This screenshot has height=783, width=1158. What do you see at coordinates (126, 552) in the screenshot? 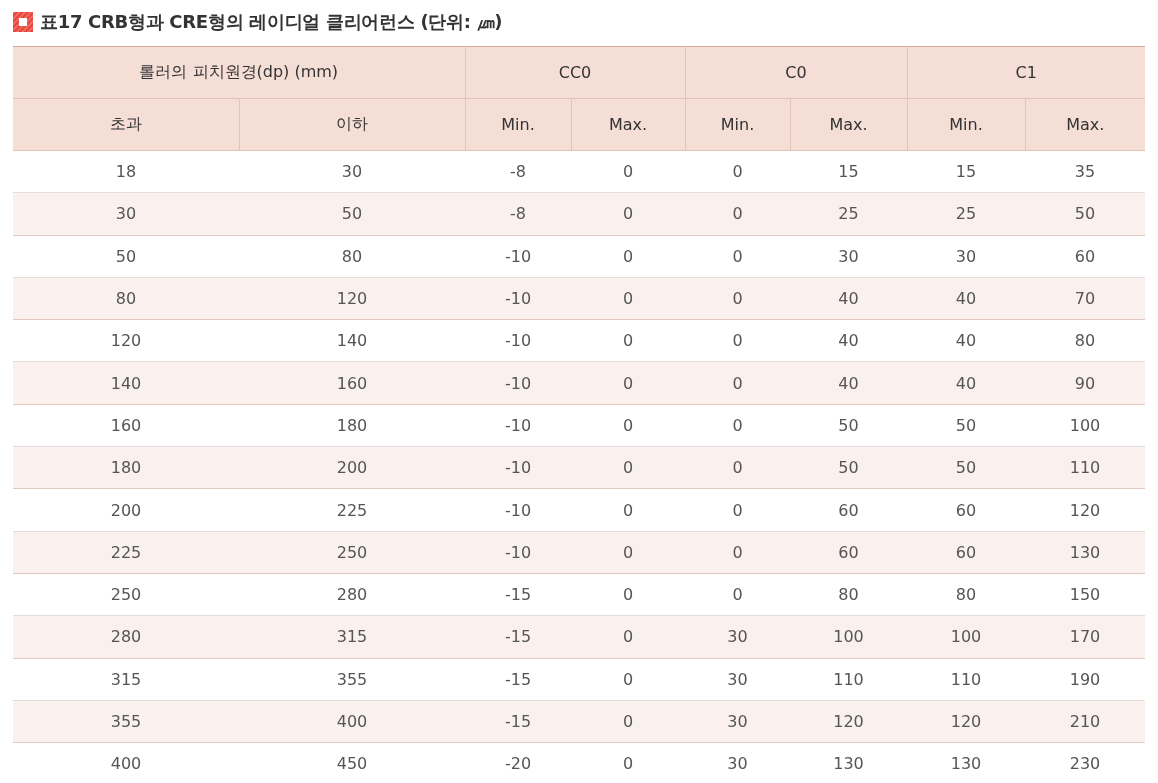
I see `table-cell: 225` at bounding box center [126, 552].